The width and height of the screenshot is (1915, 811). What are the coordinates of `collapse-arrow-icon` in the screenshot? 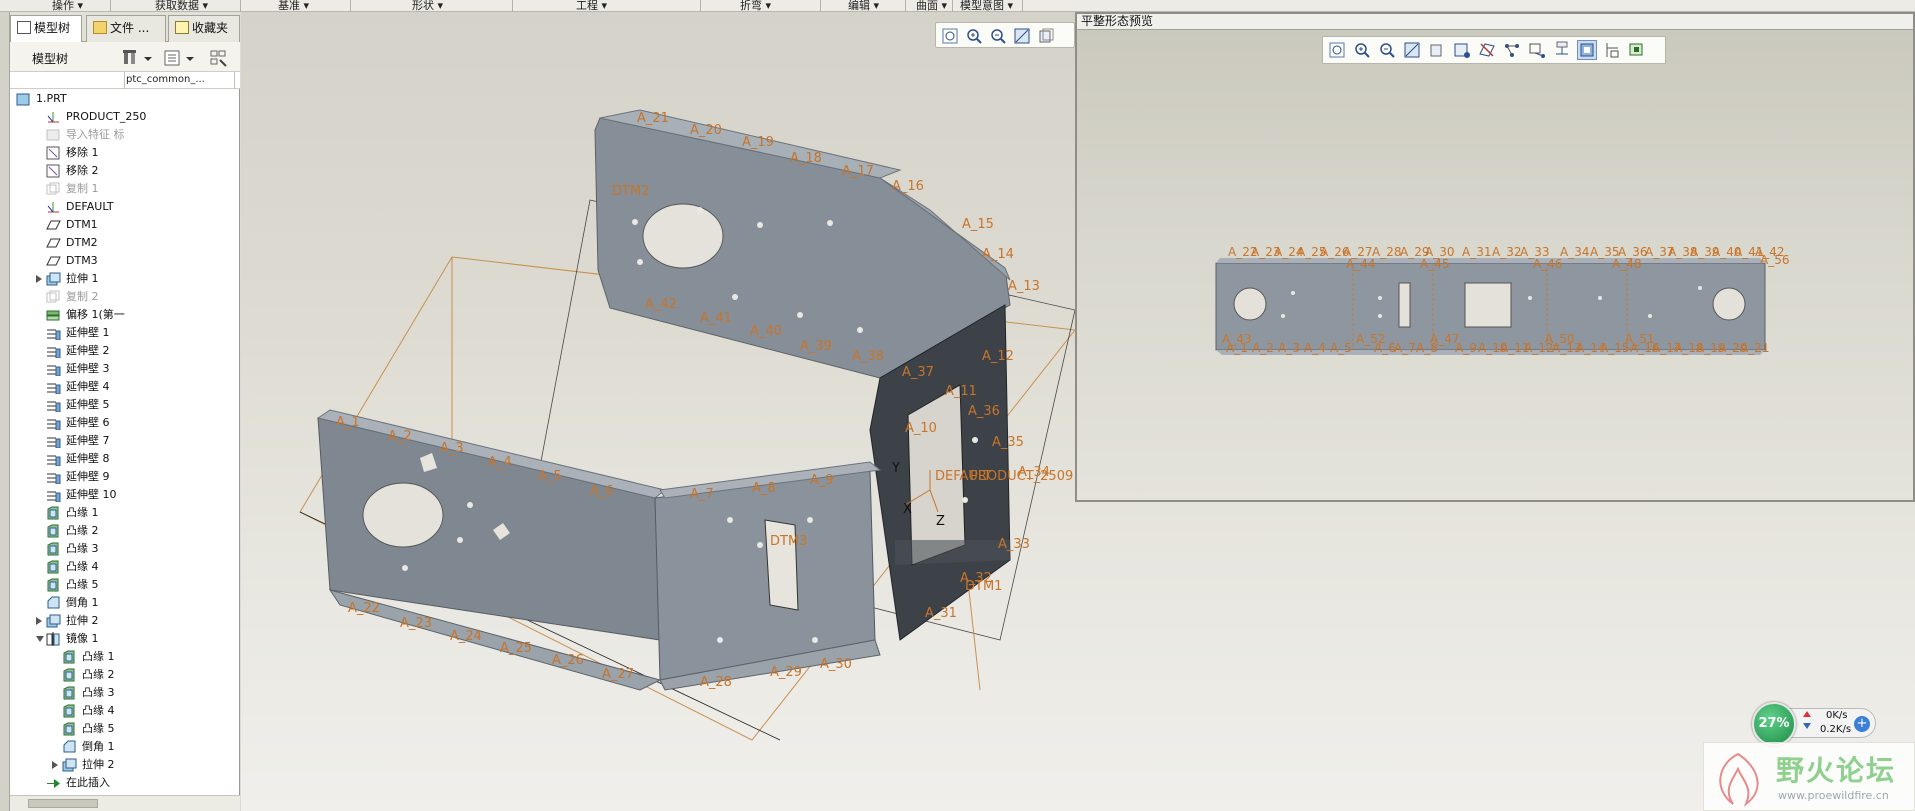 It's located at (40, 639).